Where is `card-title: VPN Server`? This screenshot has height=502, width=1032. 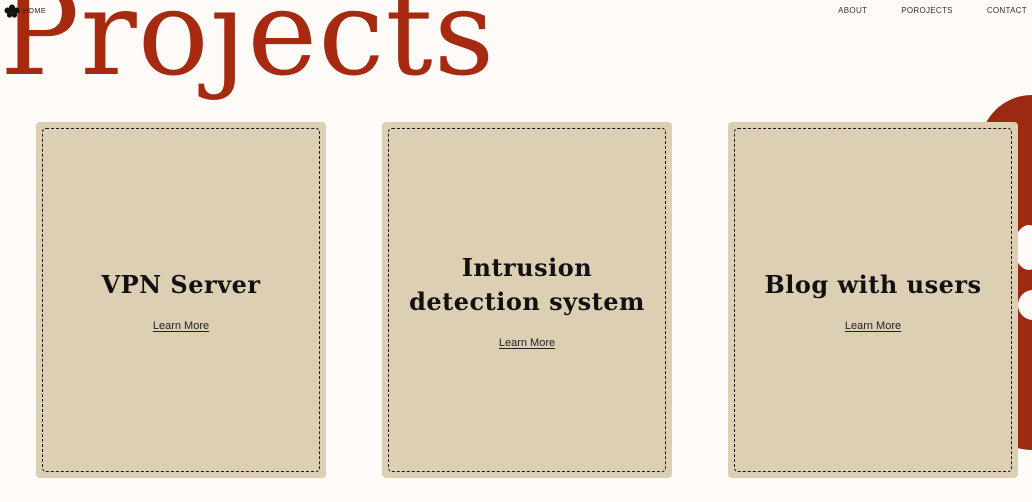
card-title: VPN Server is located at coordinates (181, 284).